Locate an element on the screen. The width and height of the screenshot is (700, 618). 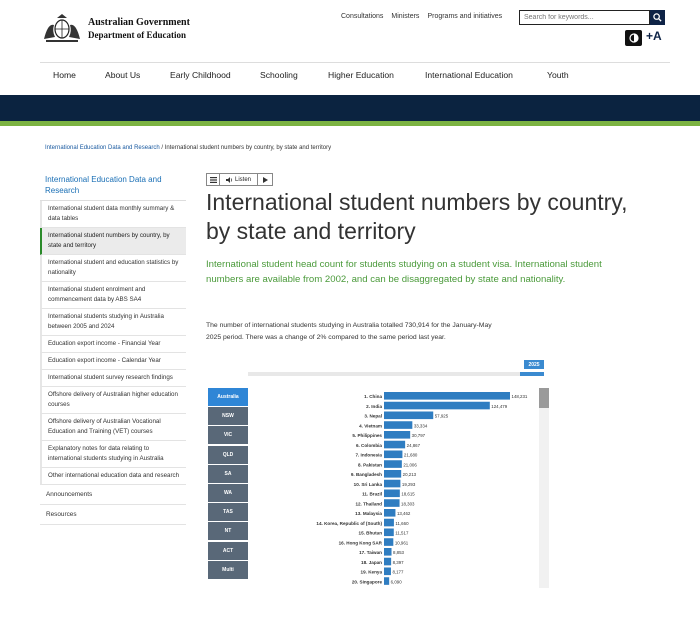
search-button is located at coordinates (657, 17).